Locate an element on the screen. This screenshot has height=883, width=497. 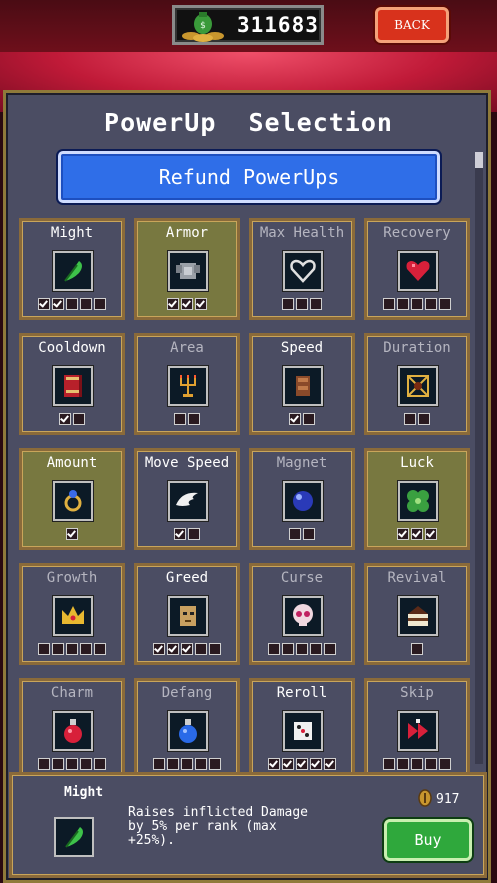
powerup-card-charm: Charm is located at coordinates (72, 726).